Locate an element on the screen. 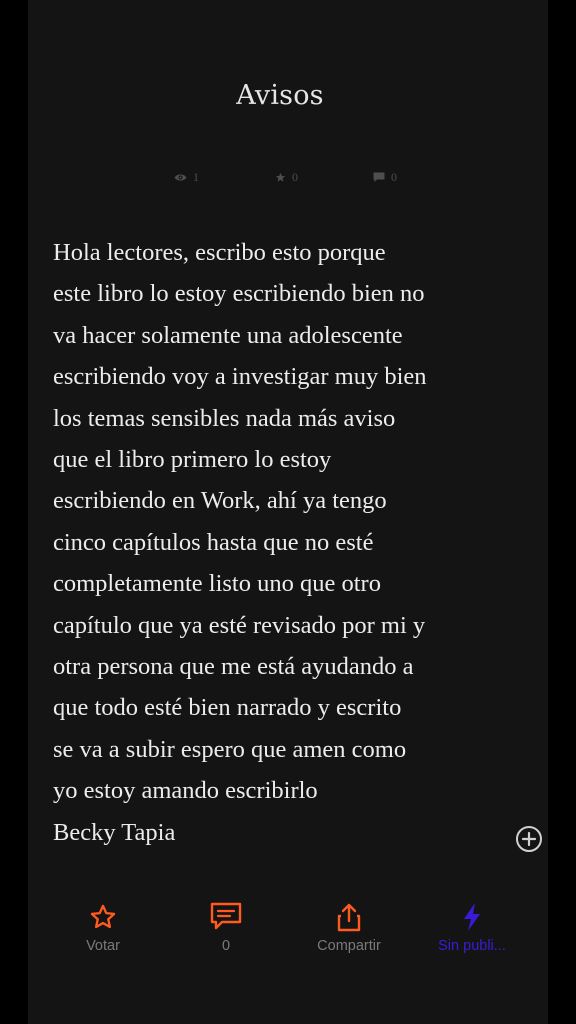  paragraph-line: este libro lo estoy escribiendo bien no is located at coordinates (239, 294).